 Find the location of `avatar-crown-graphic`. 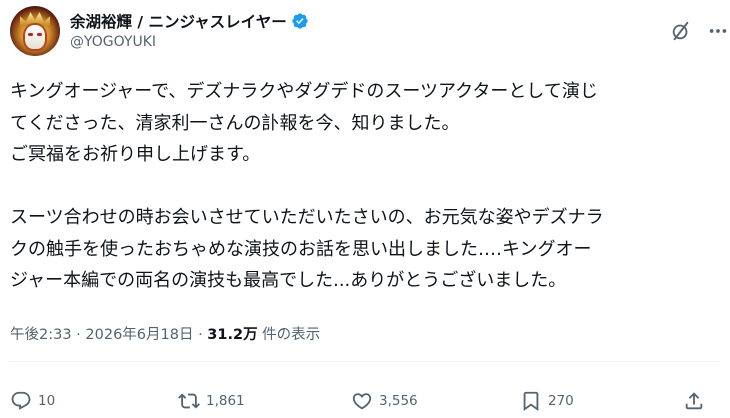

avatar-crown-graphic is located at coordinates (35, 19).